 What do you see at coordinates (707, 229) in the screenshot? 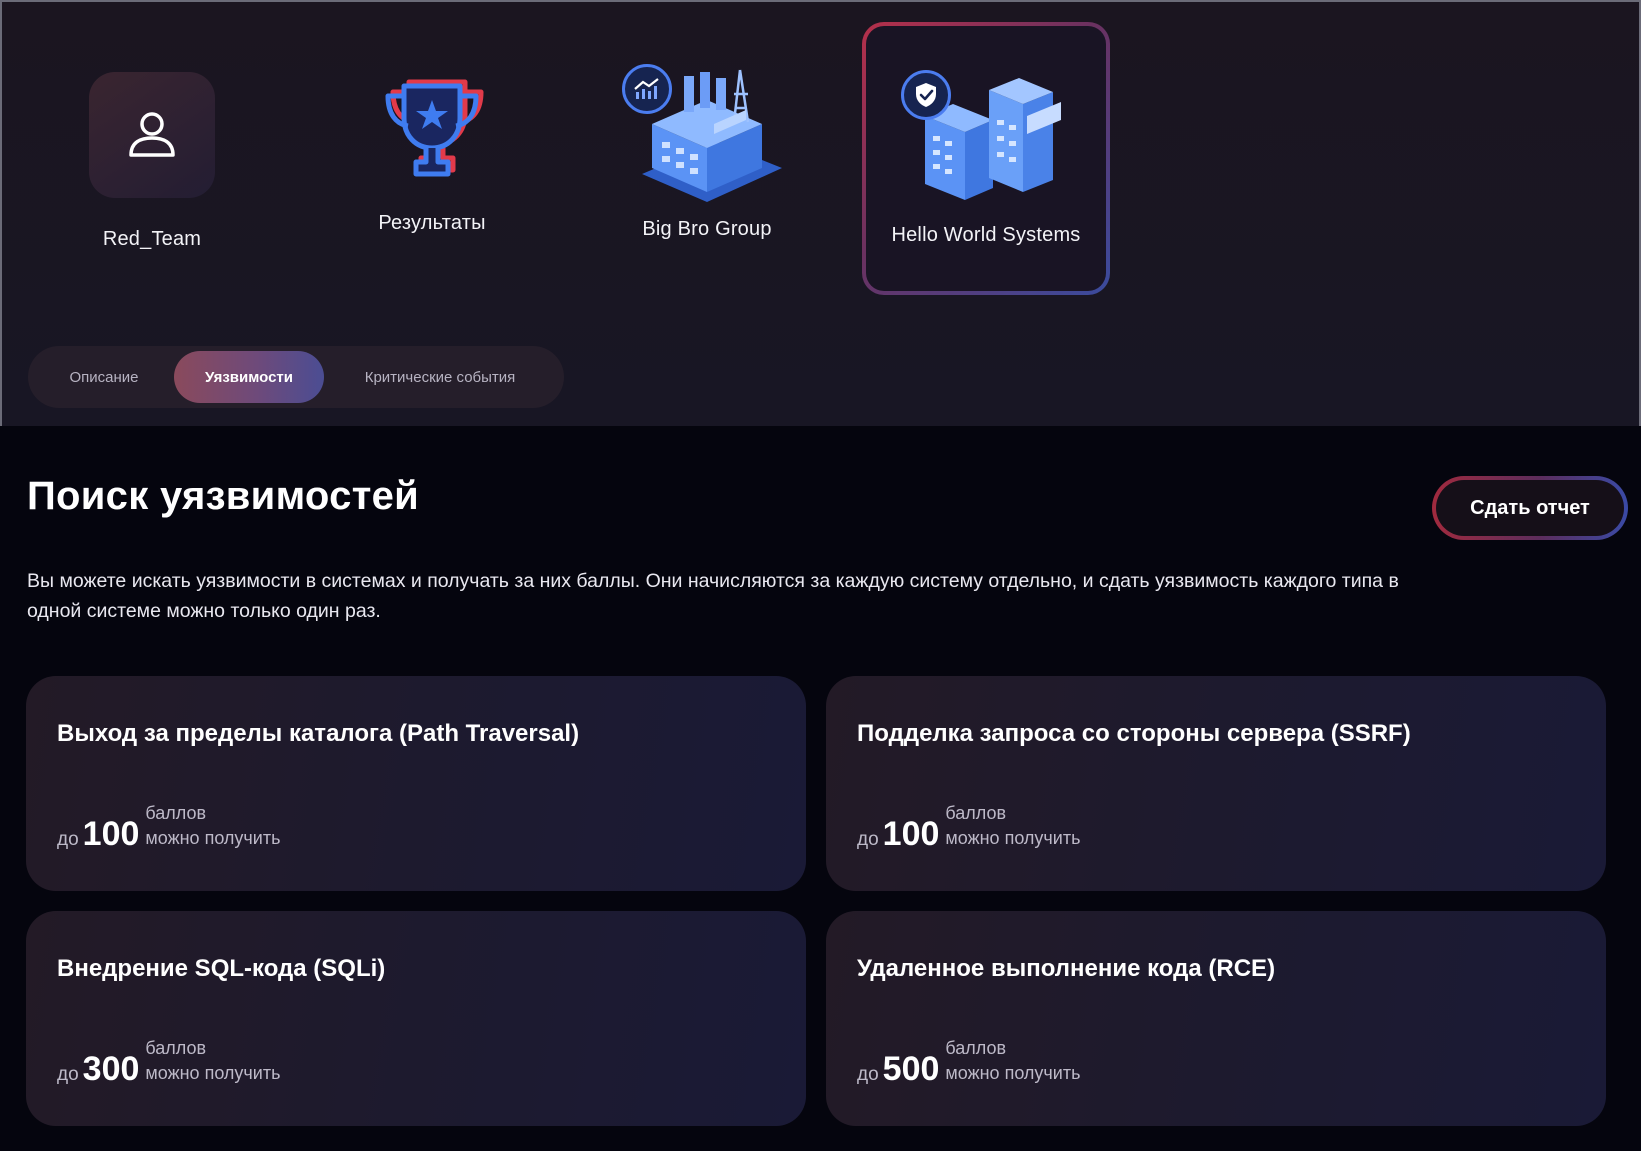
I see `system-label: Big Bro Group` at bounding box center [707, 229].